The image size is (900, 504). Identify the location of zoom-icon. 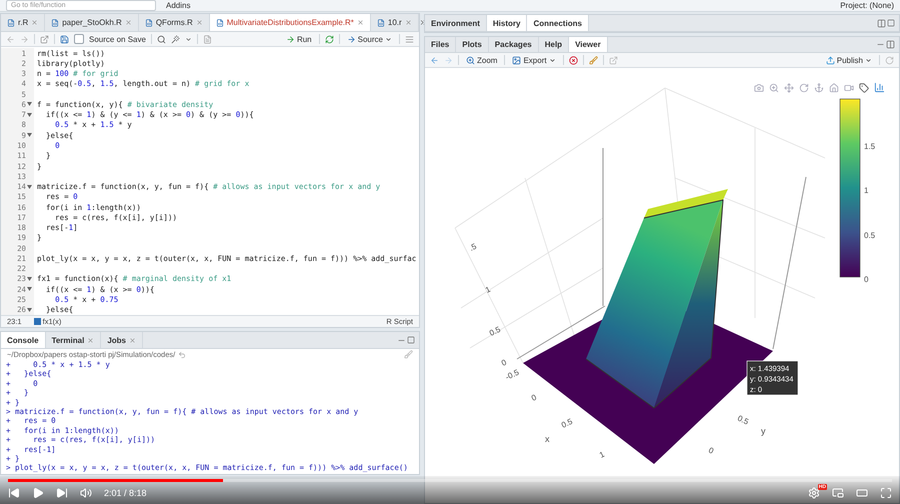
(774, 87).